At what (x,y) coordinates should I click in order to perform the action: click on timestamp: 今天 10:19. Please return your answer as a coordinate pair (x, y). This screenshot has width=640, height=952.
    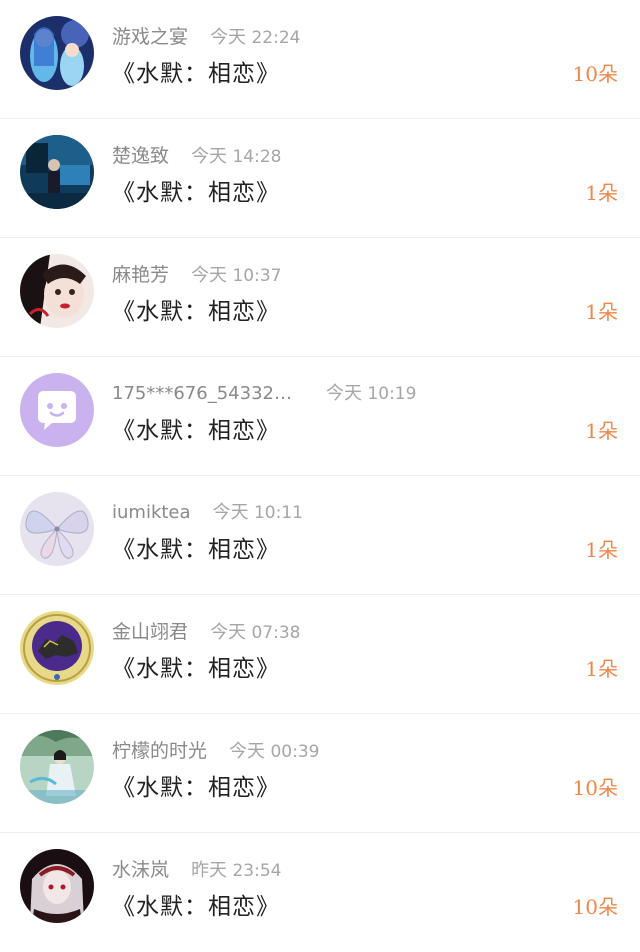
    Looking at the image, I should click on (371, 393).